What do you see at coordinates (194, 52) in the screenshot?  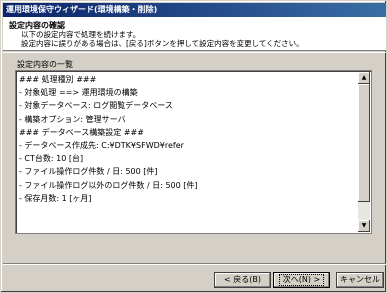 I see `header-divider` at bounding box center [194, 52].